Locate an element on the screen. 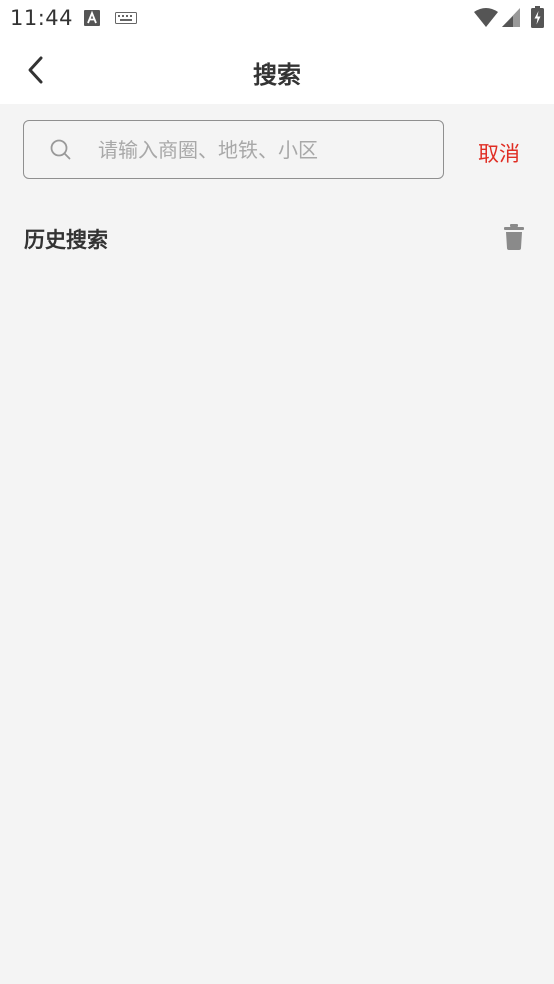 This screenshot has width=554, height=984. status-bar: 11:44 is located at coordinates (277, 19).